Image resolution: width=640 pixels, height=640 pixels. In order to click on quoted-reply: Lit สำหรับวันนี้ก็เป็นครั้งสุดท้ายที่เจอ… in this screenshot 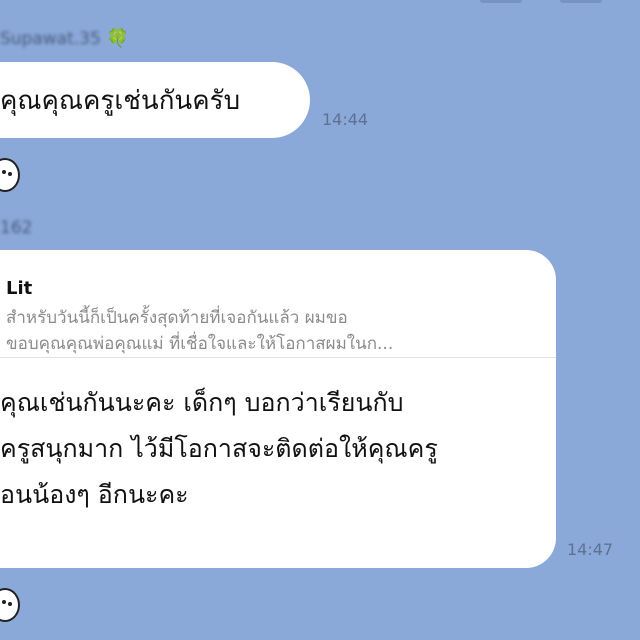, I will do `click(278, 304)`.